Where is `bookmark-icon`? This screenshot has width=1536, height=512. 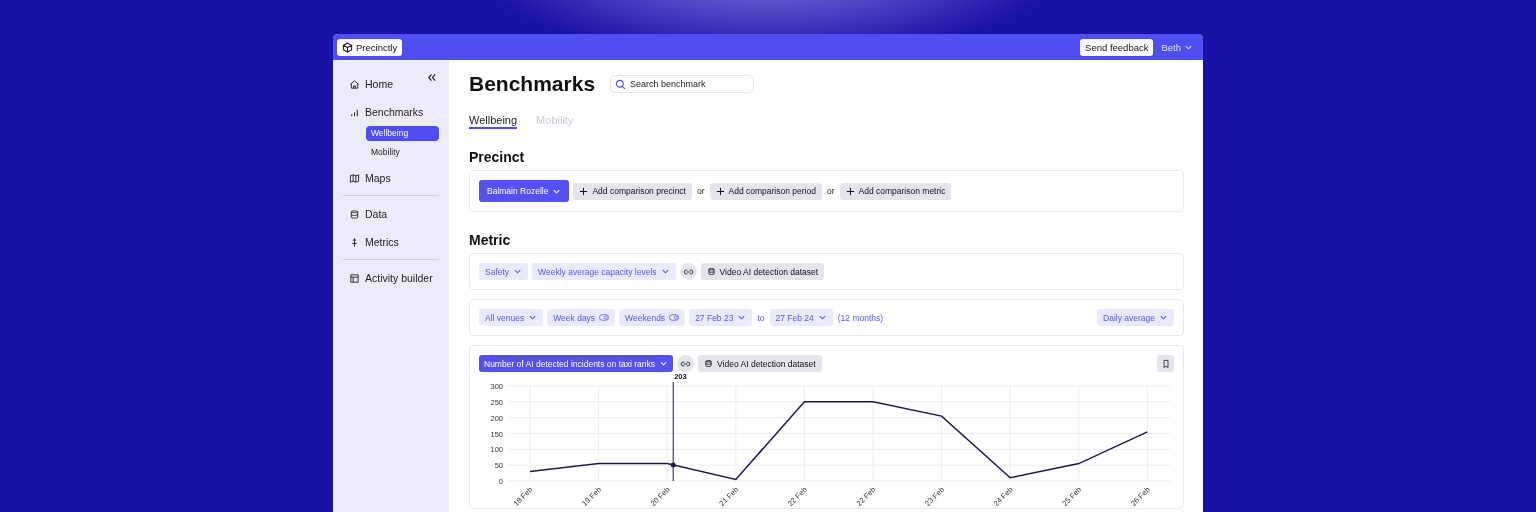
bookmark-icon is located at coordinates (1165, 363).